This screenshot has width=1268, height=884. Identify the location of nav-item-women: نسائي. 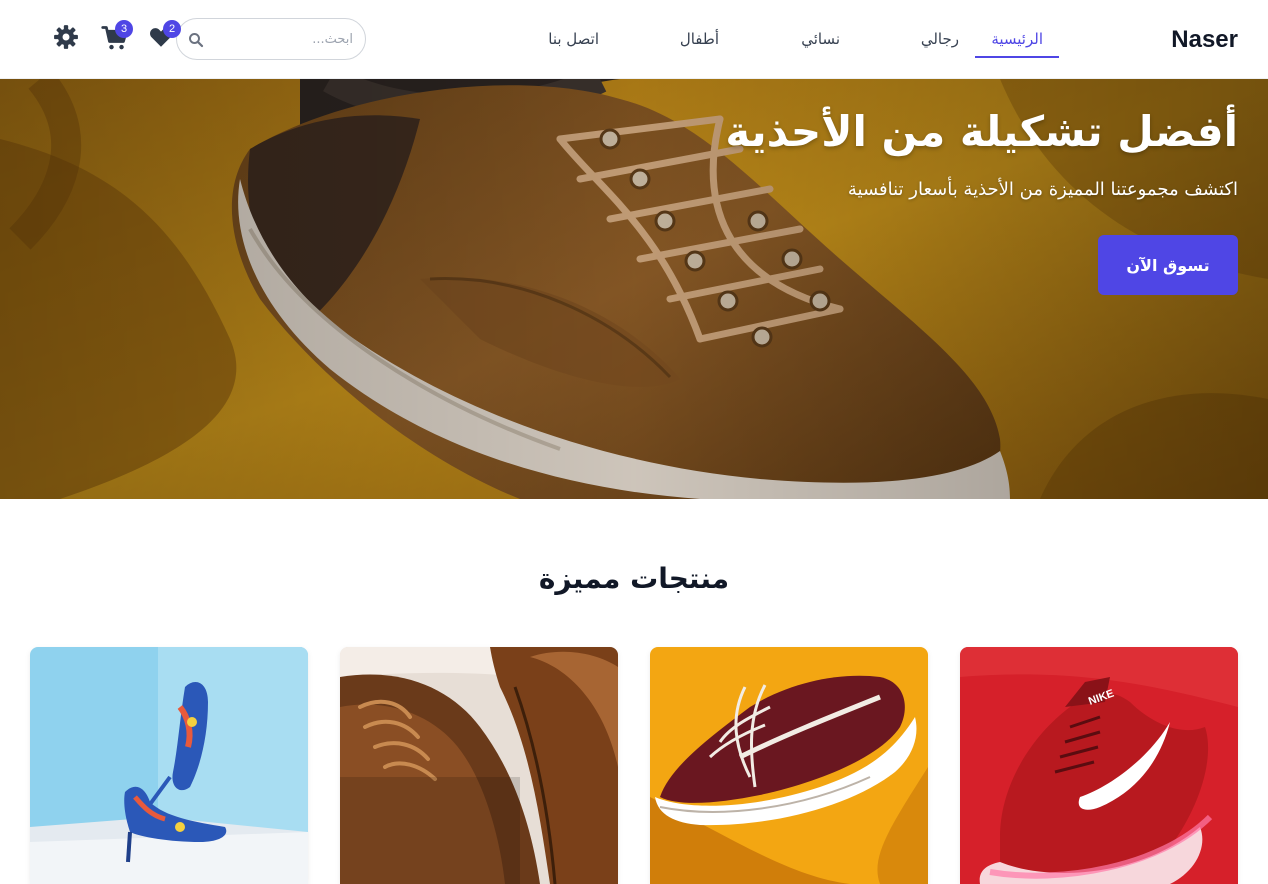
(820, 39).